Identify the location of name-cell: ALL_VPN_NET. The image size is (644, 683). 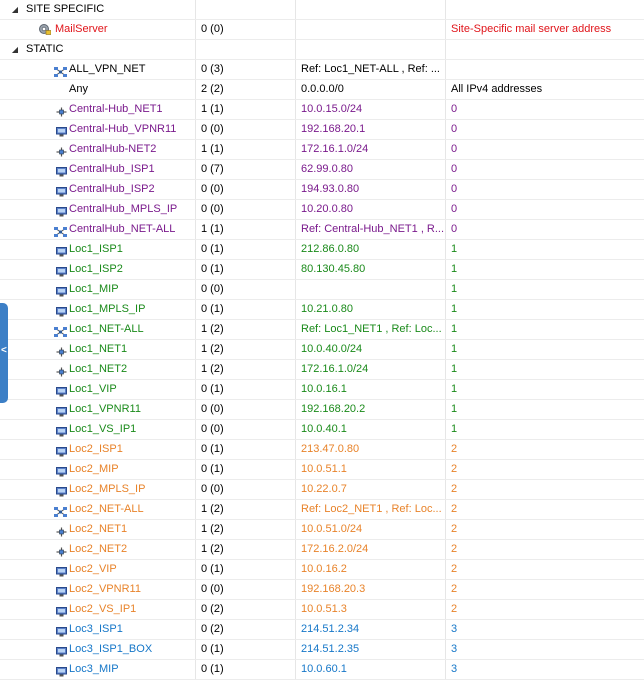
(98, 69).